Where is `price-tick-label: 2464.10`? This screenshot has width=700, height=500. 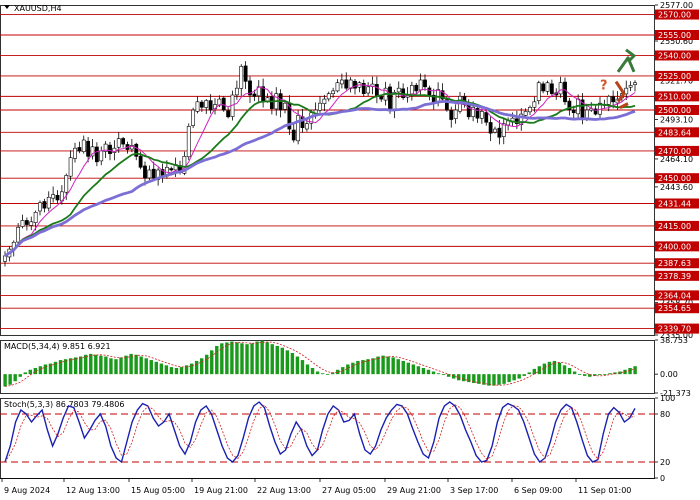 price-tick-label: 2464.10 is located at coordinates (676, 159).